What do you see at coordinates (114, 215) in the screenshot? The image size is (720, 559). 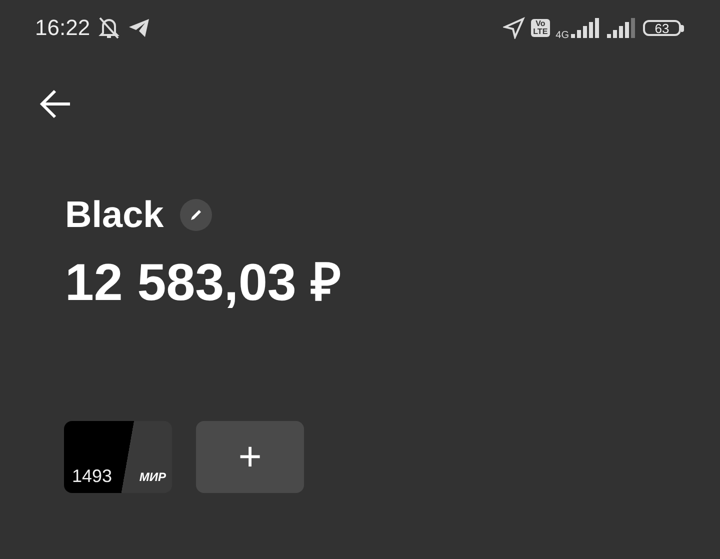 I see `account-name: Black` at bounding box center [114, 215].